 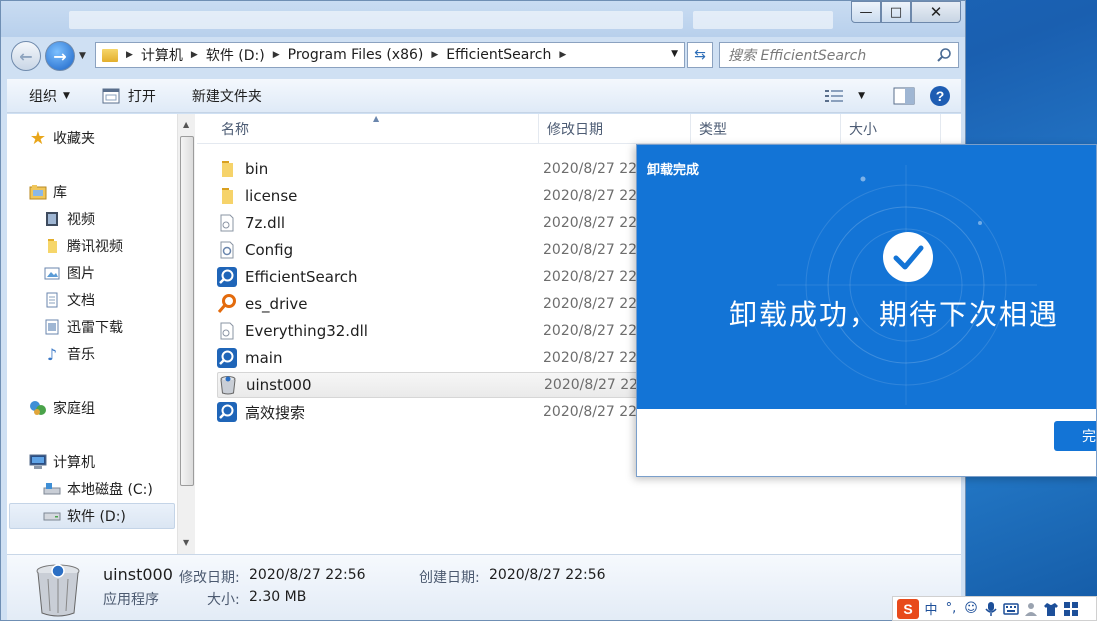 What do you see at coordinates (1075, 436) in the screenshot?
I see `finish-button: 完成` at bounding box center [1075, 436].